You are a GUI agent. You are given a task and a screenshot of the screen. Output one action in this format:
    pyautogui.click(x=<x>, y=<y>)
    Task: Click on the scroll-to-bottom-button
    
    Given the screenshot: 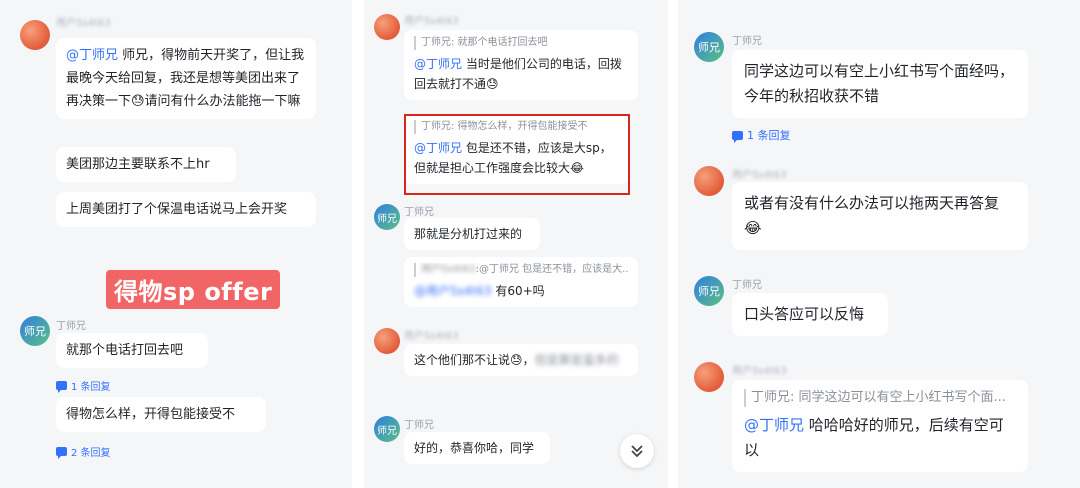 What is the action you would take?
    pyautogui.click(x=637, y=451)
    